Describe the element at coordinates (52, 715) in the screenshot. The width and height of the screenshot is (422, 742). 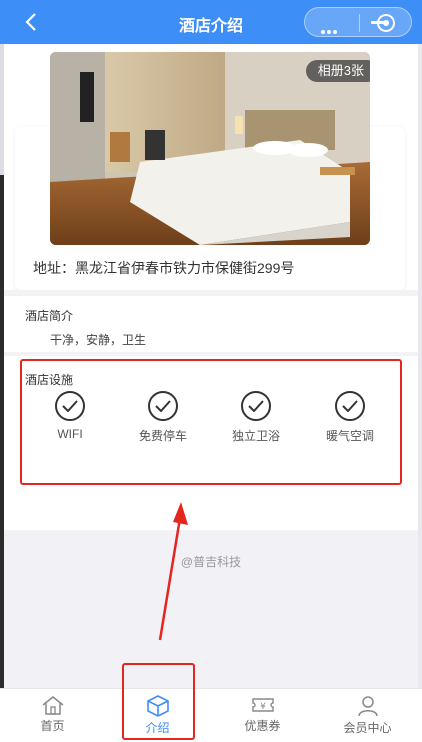
I see `tab-home: 首页` at that location.